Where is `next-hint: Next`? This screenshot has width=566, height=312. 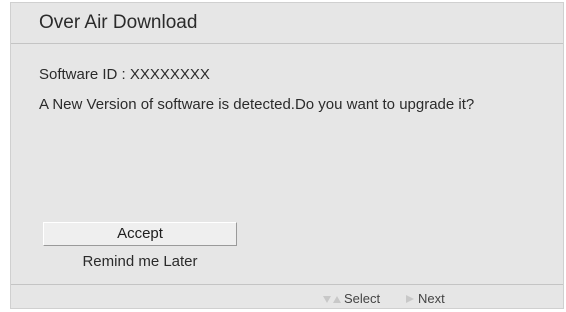
next-hint: Next is located at coordinates (424, 298).